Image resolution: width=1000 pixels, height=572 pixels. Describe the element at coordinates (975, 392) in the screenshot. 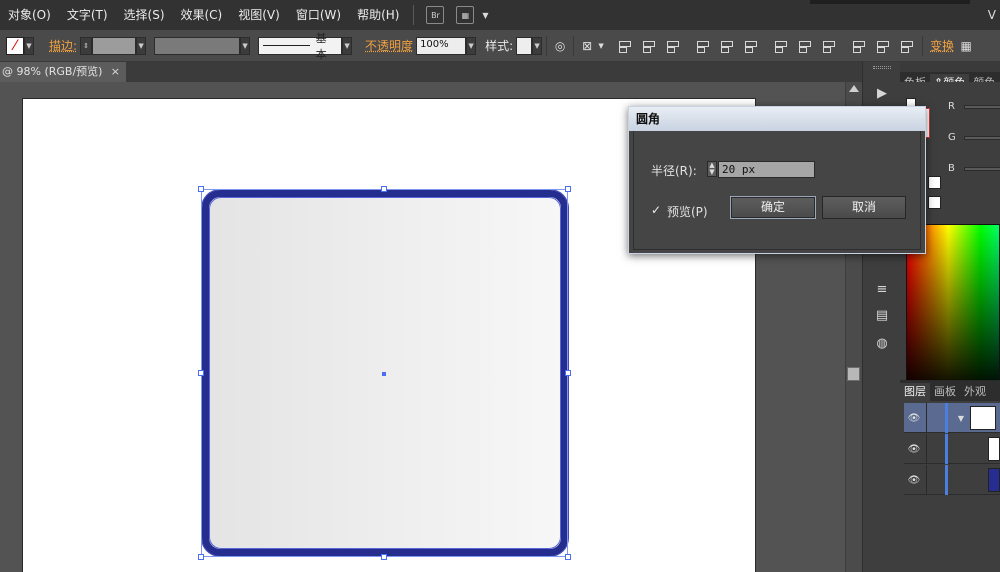

I see `tab-appearance: 外观` at that location.